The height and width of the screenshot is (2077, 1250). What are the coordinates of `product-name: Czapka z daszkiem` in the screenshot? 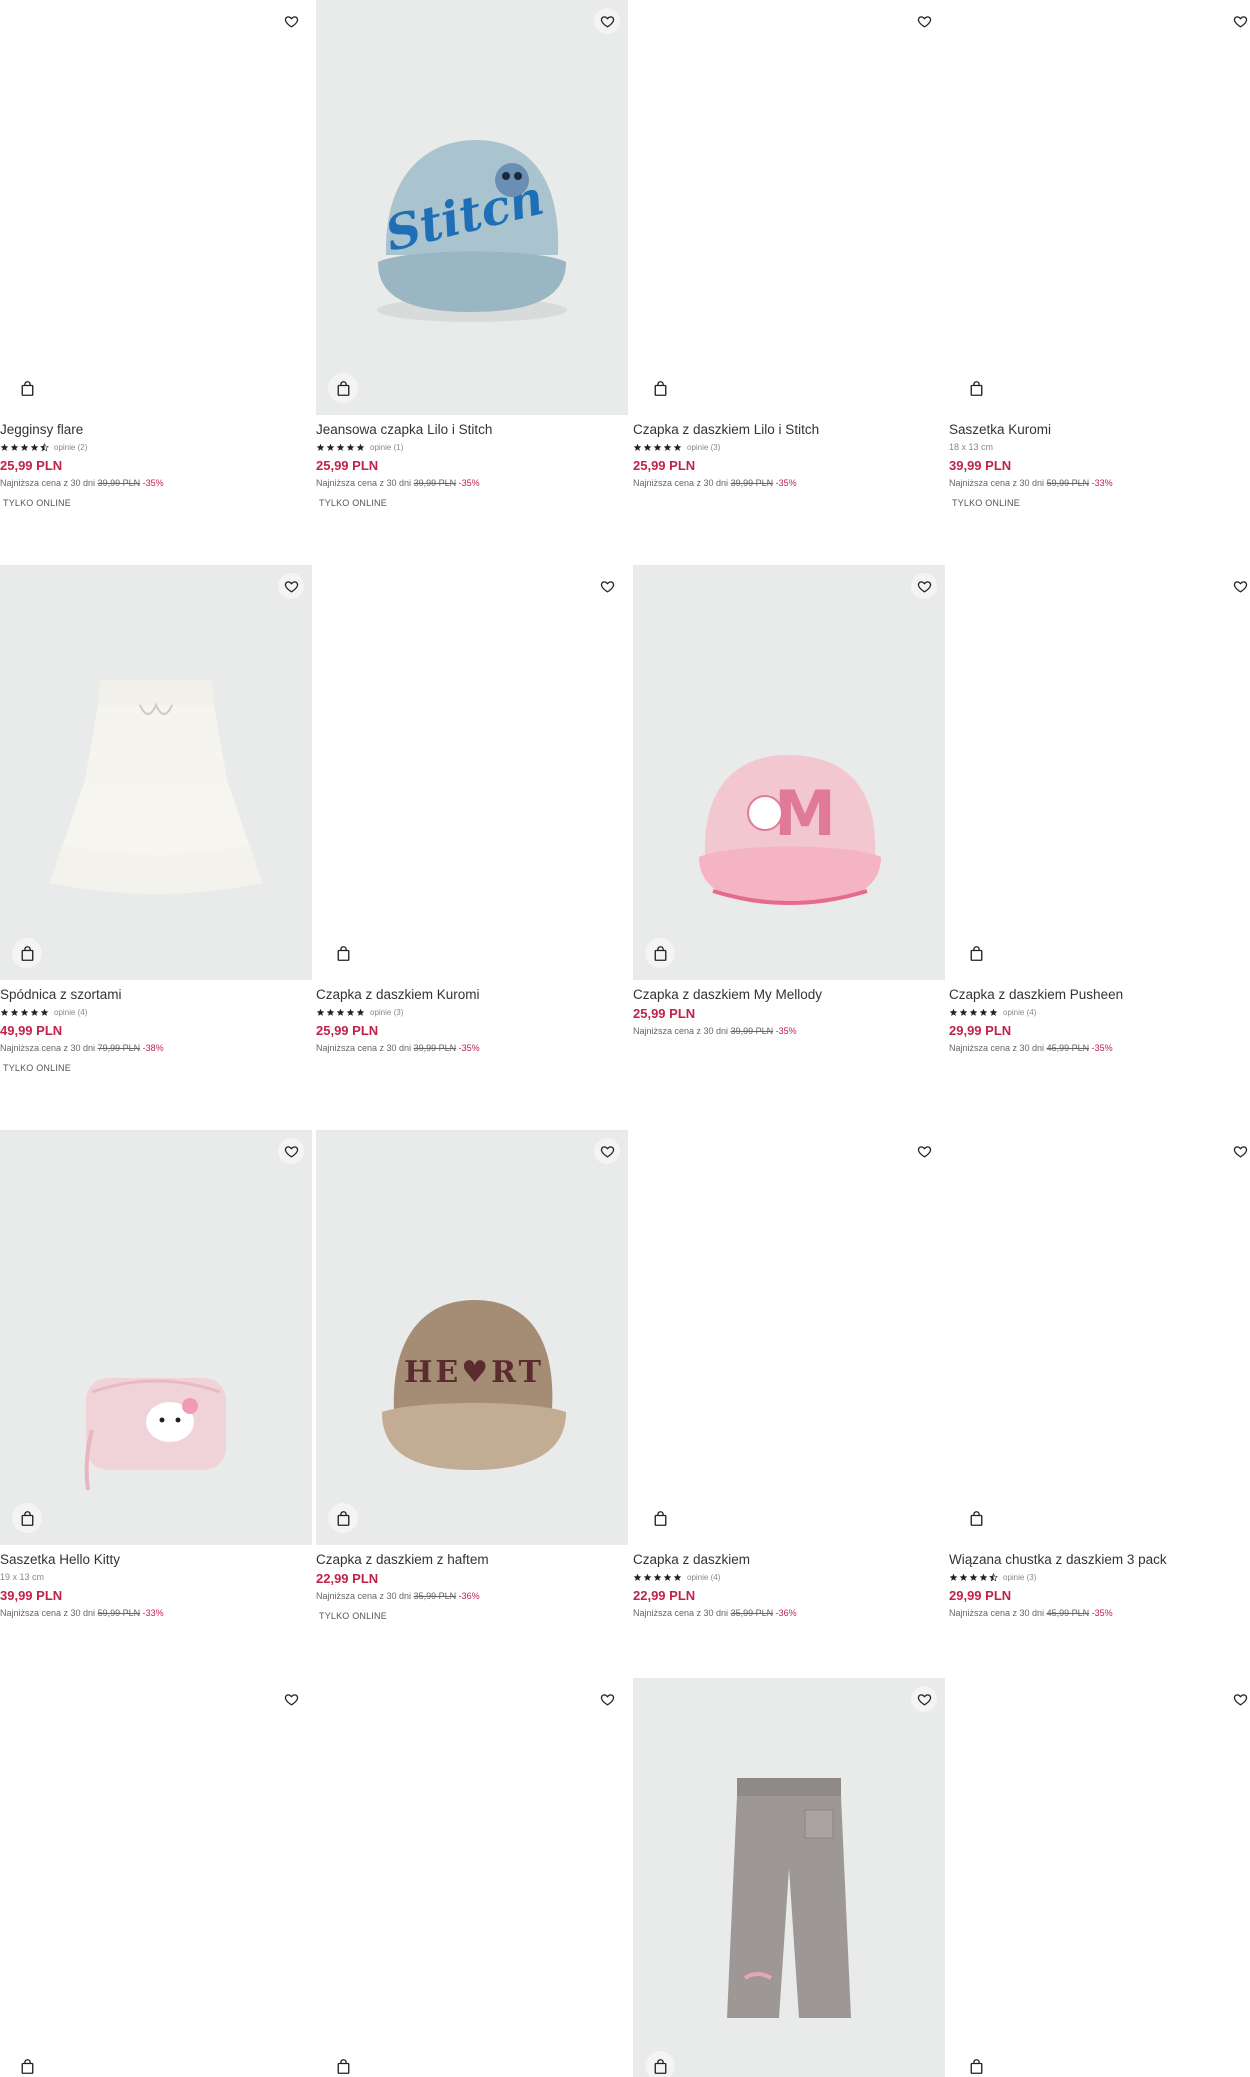 It's located at (789, 1560).